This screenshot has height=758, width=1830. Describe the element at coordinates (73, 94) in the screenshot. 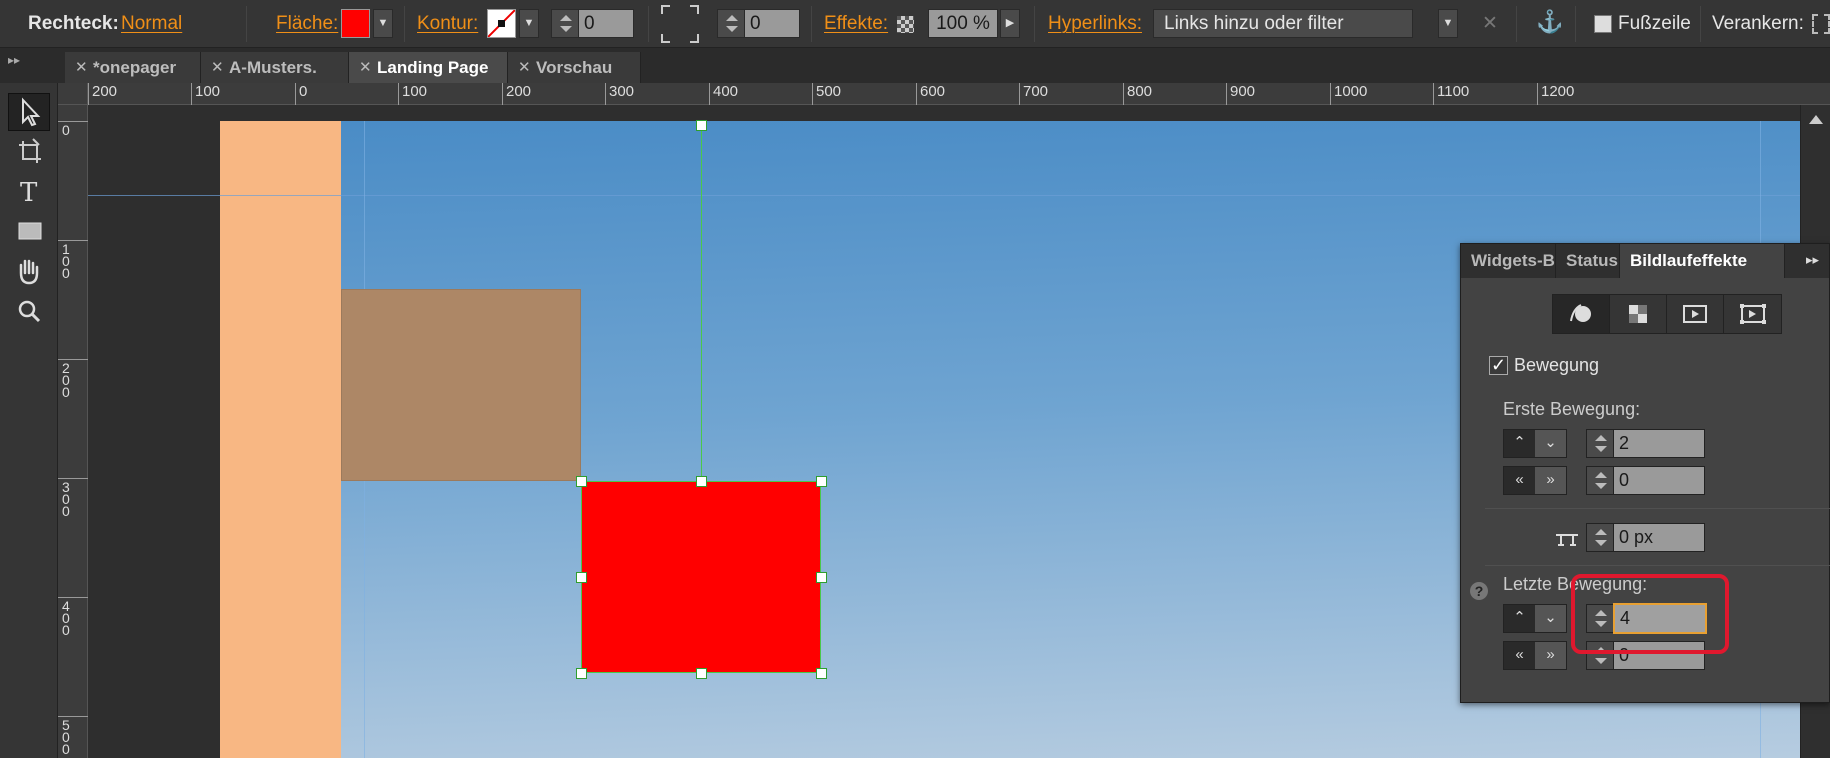

I see `ruler-origin` at that location.